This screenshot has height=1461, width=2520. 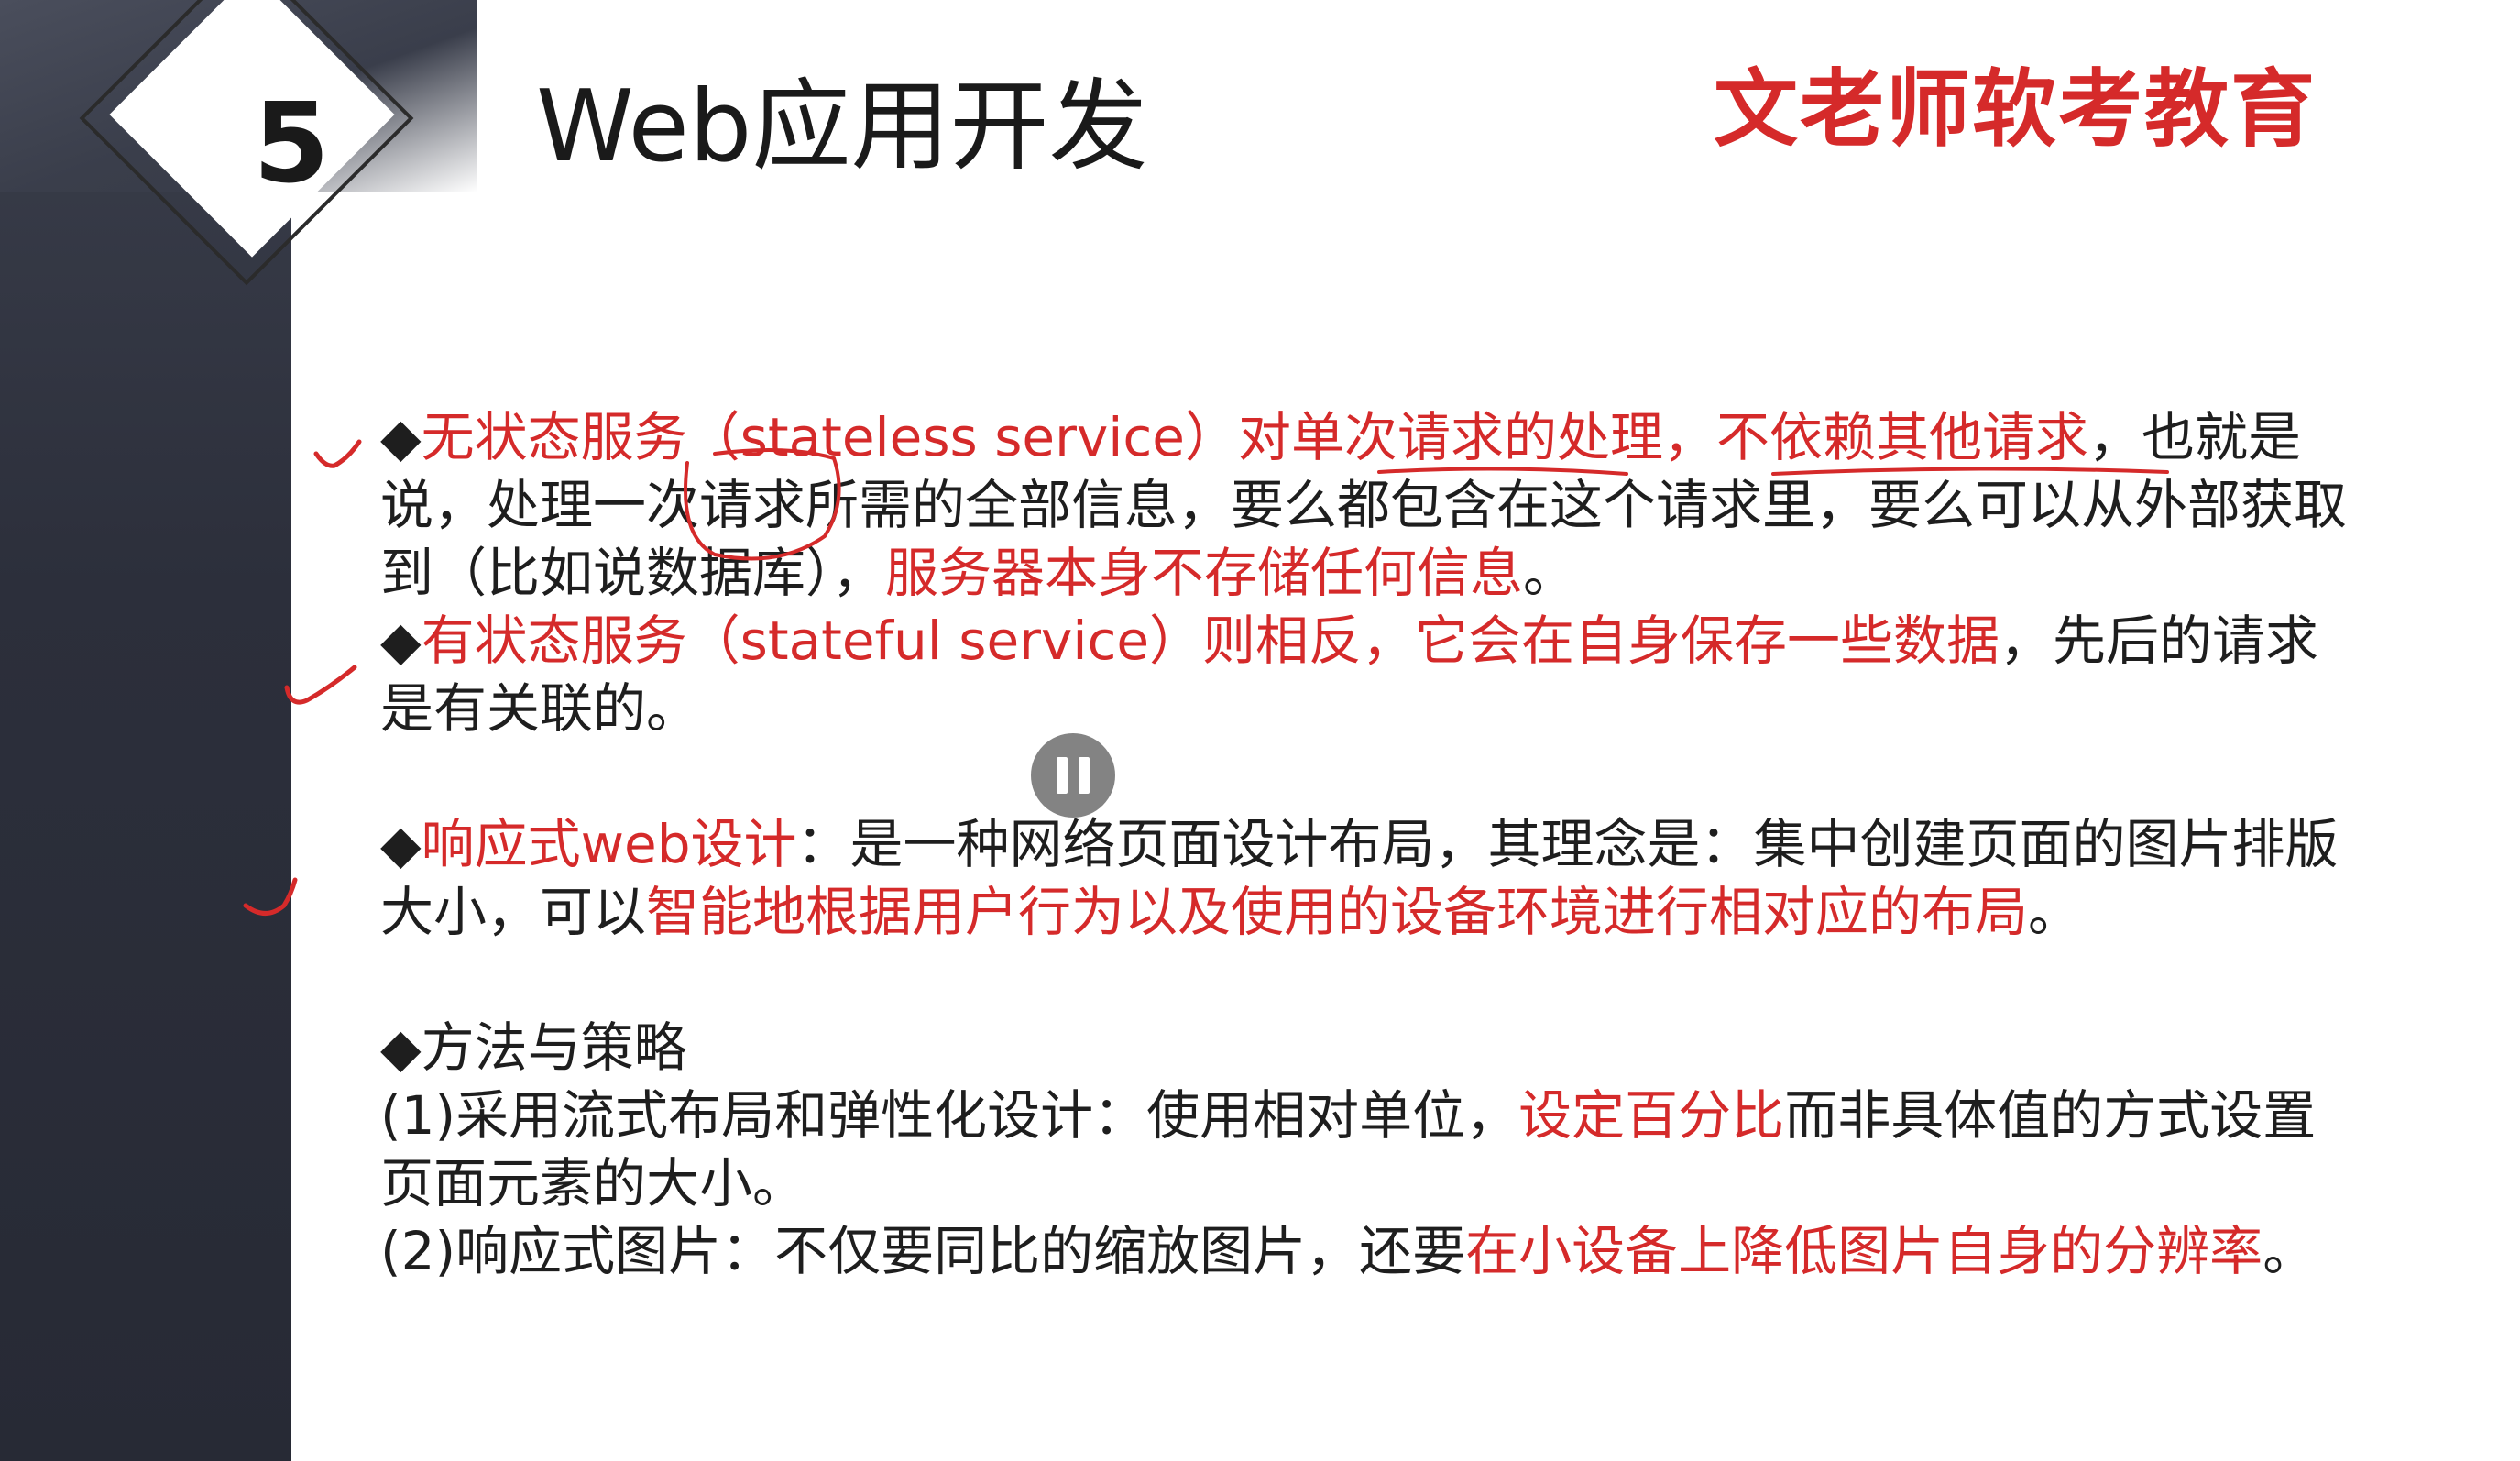 I want to click on methods-heading: ◆方法与策略, so click(x=533, y=1047).